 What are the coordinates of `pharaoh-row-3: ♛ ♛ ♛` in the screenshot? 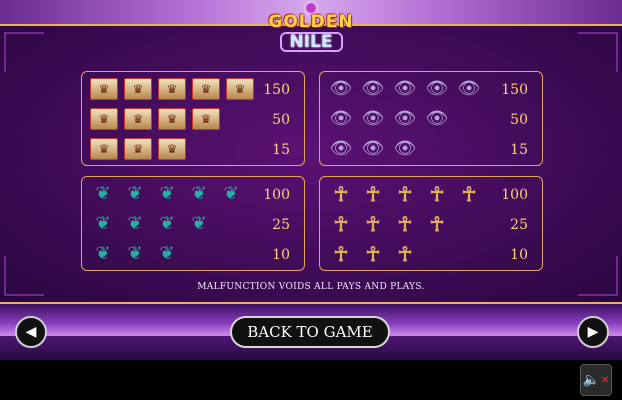 It's located at (141, 149).